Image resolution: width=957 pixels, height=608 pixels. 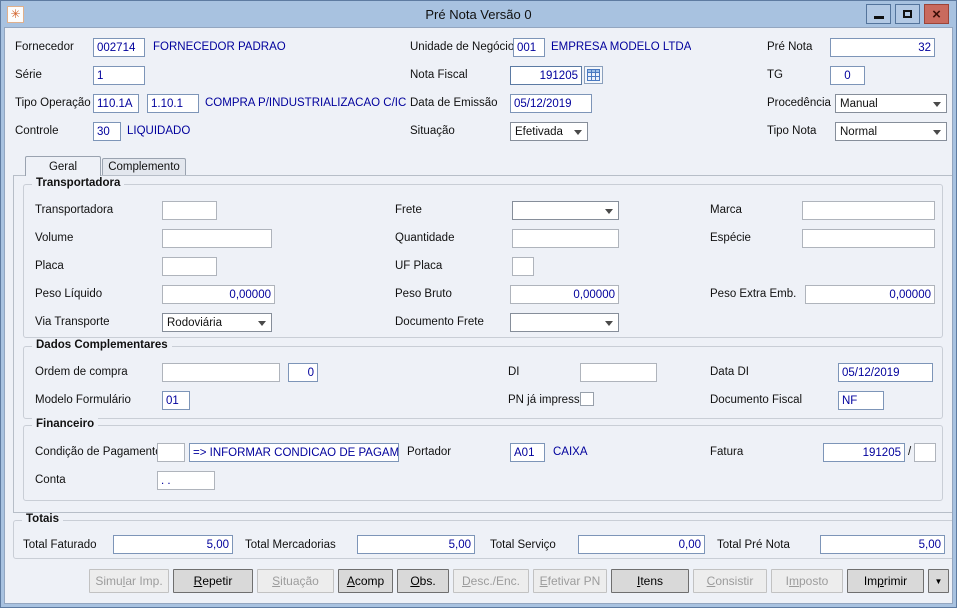 I want to click on efetivar-pn-button: Efetivar PN, so click(x=570, y=581).